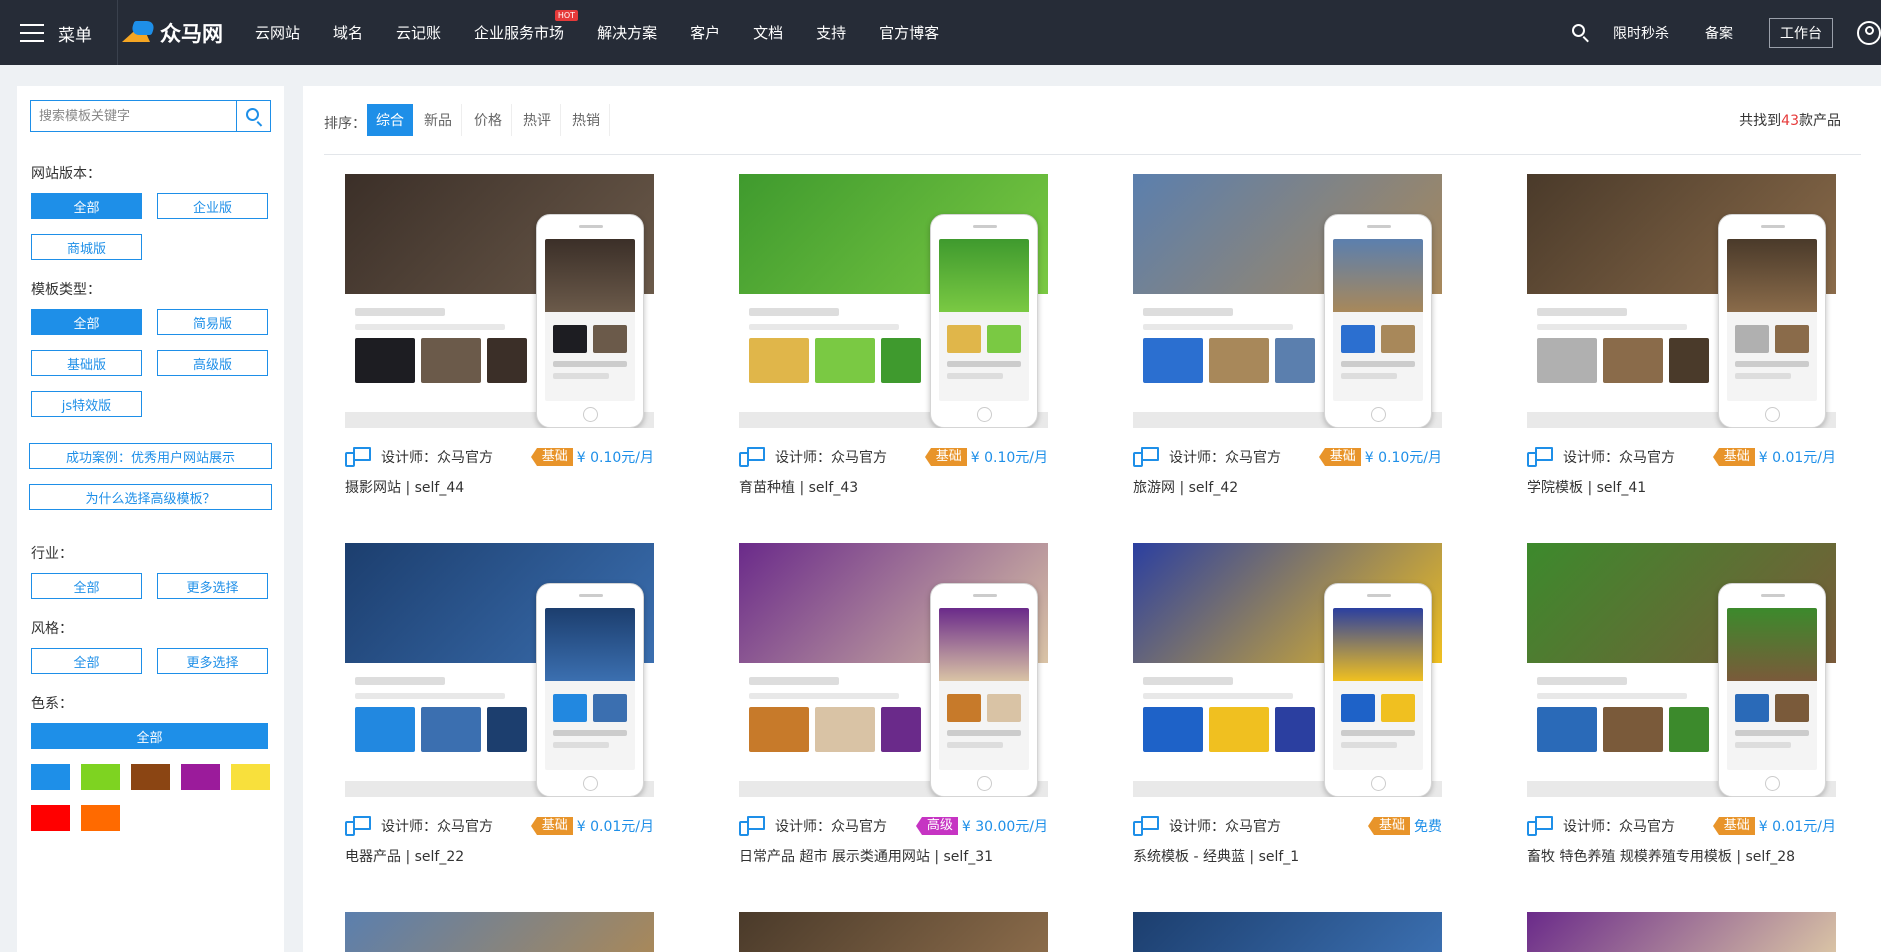 This screenshot has height=952, width=1881. What do you see at coordinates (488, 120) in the screenshot?
I see `sort-price: 价格` at bounding box center [488, 120].